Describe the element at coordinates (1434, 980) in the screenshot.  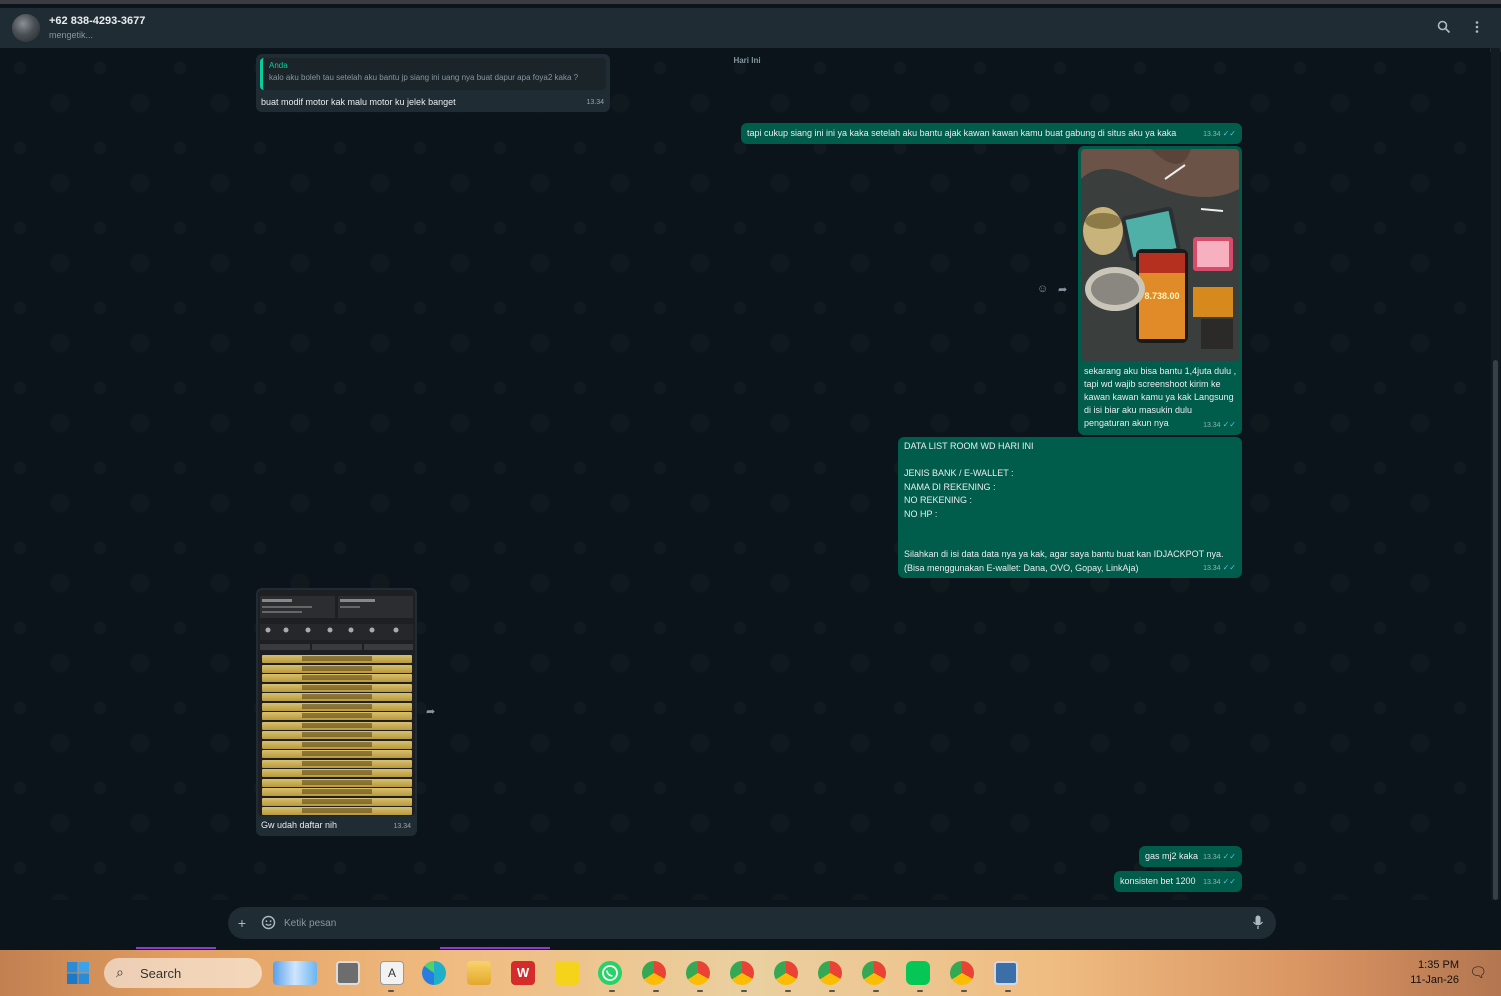
I see `clock-date: 11-Jan-26` at that location.